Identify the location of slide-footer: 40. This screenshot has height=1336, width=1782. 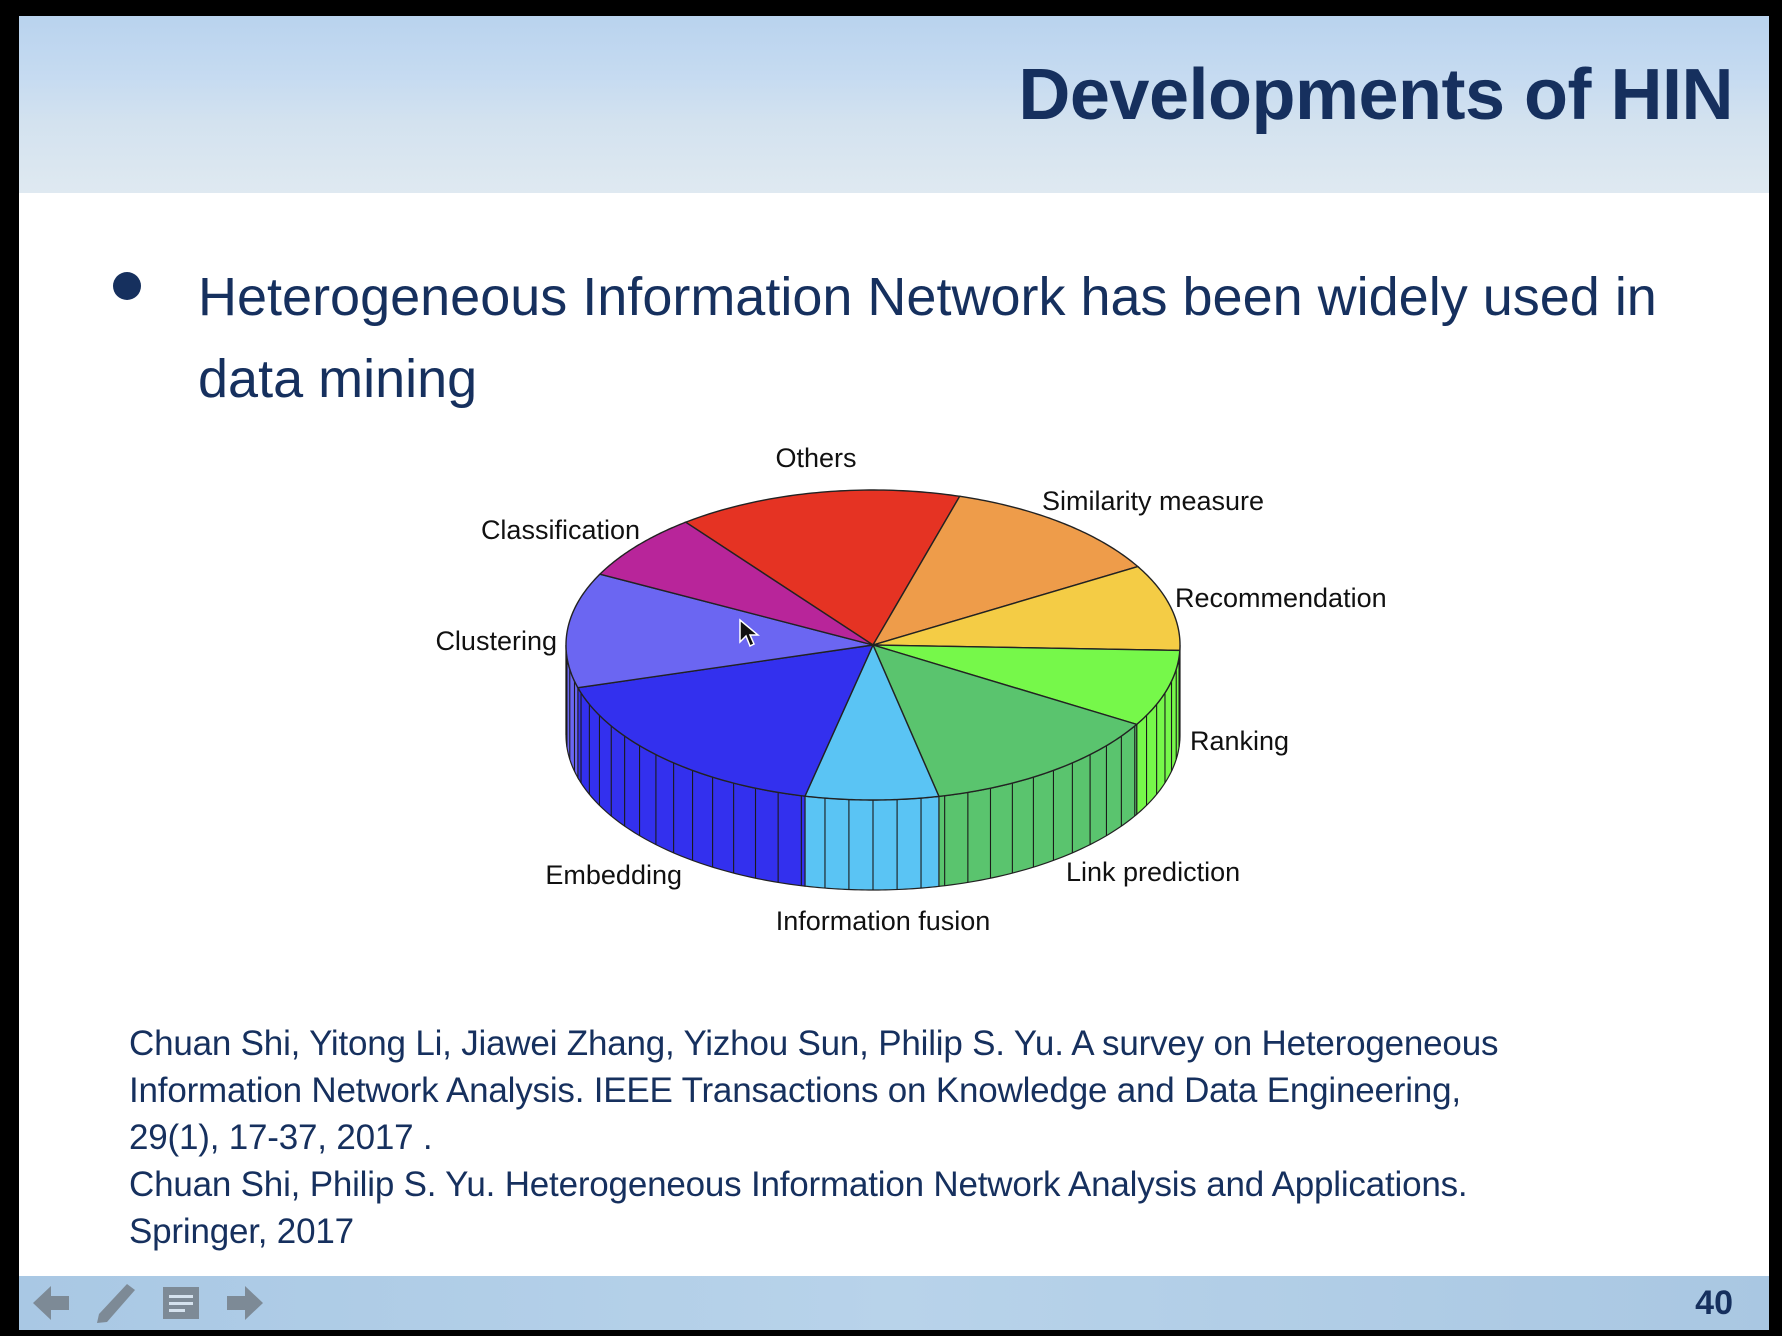
(894, 1303).